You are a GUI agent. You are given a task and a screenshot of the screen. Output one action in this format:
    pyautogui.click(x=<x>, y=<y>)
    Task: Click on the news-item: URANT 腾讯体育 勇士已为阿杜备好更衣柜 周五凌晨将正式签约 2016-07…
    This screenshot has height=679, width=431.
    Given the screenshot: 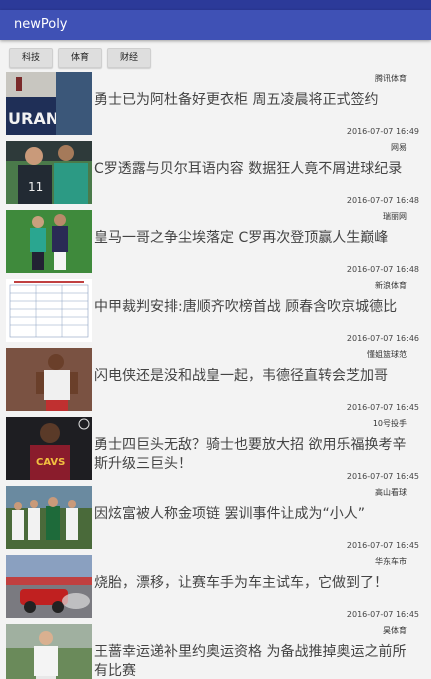 What is the action you would take?
    pyautogui.click(x=215, y=105)
    